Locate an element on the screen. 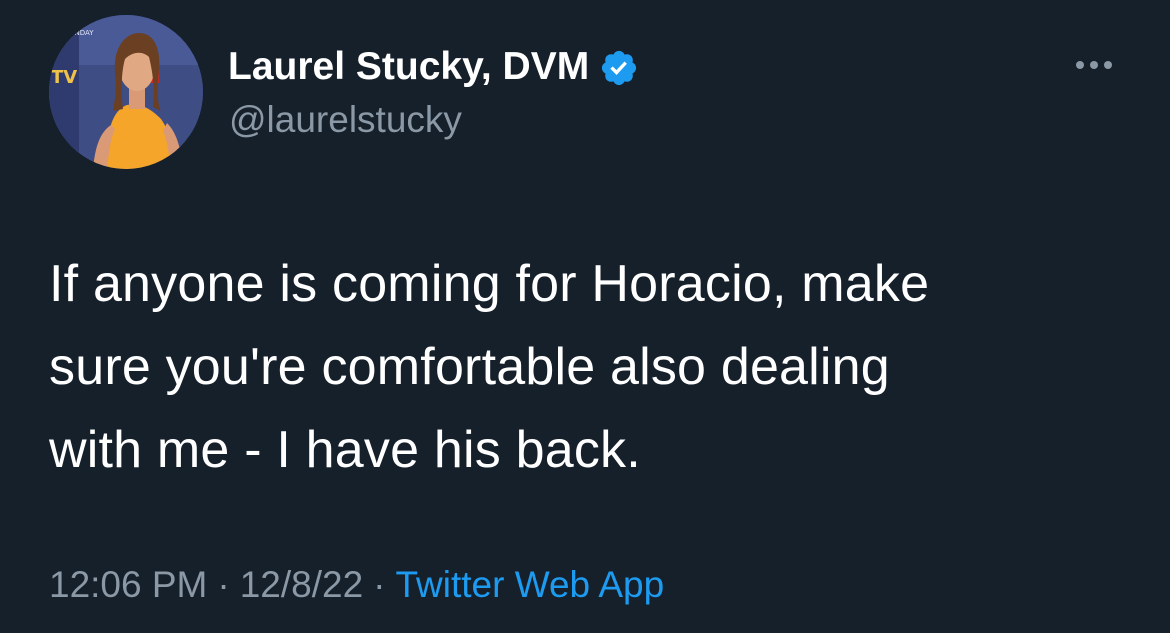 The height and width of the screenshot is (633, 1170). tweet-text-line: sure you're comfortable also dealing is located at coordinates (469, 367).